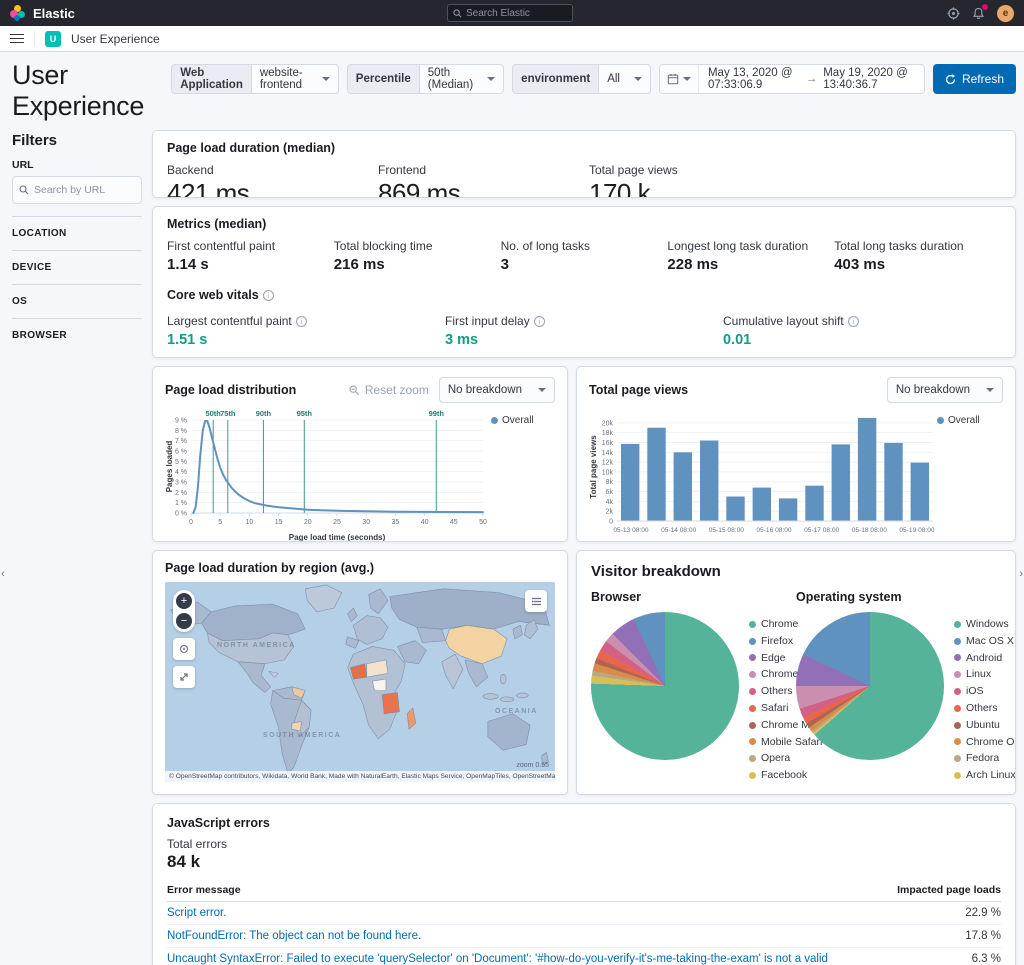  Describe the element at coordinates (305, 413) in the screenshot. I see `svg-text: 95th` at that location.